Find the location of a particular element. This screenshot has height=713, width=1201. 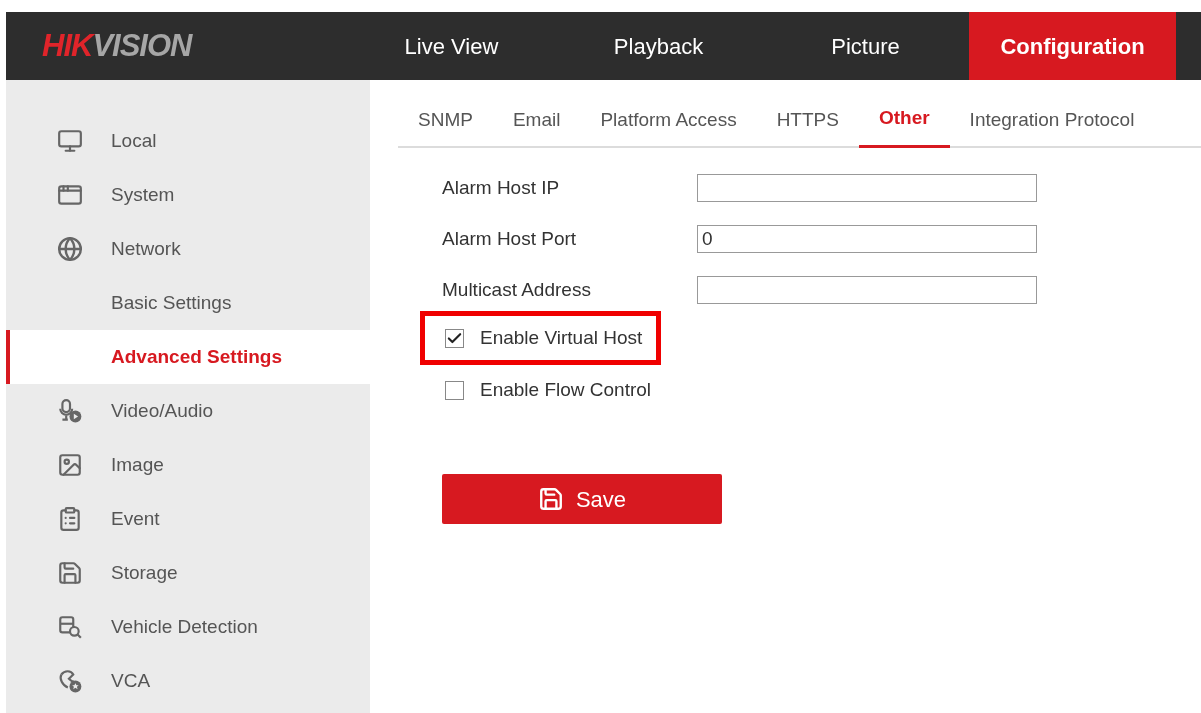

sidebar-item: VCA is located at coordinates (188, 681).